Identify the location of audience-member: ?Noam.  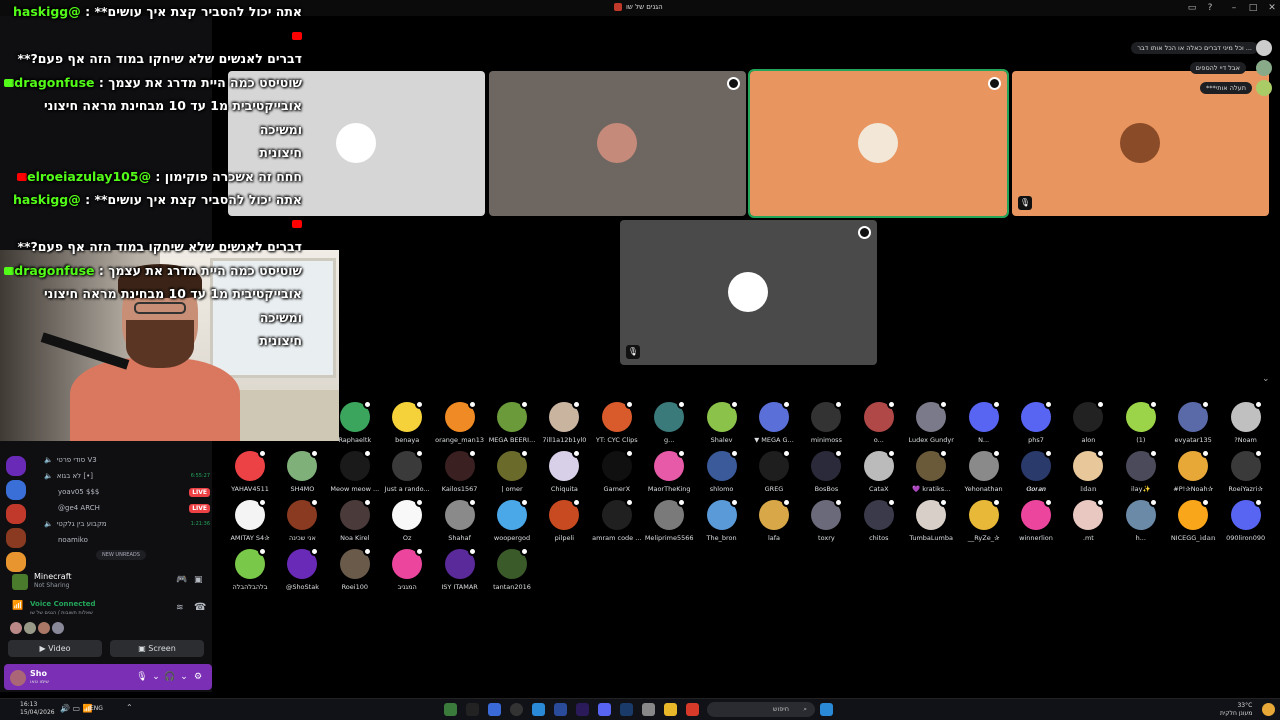
(1246, 422).